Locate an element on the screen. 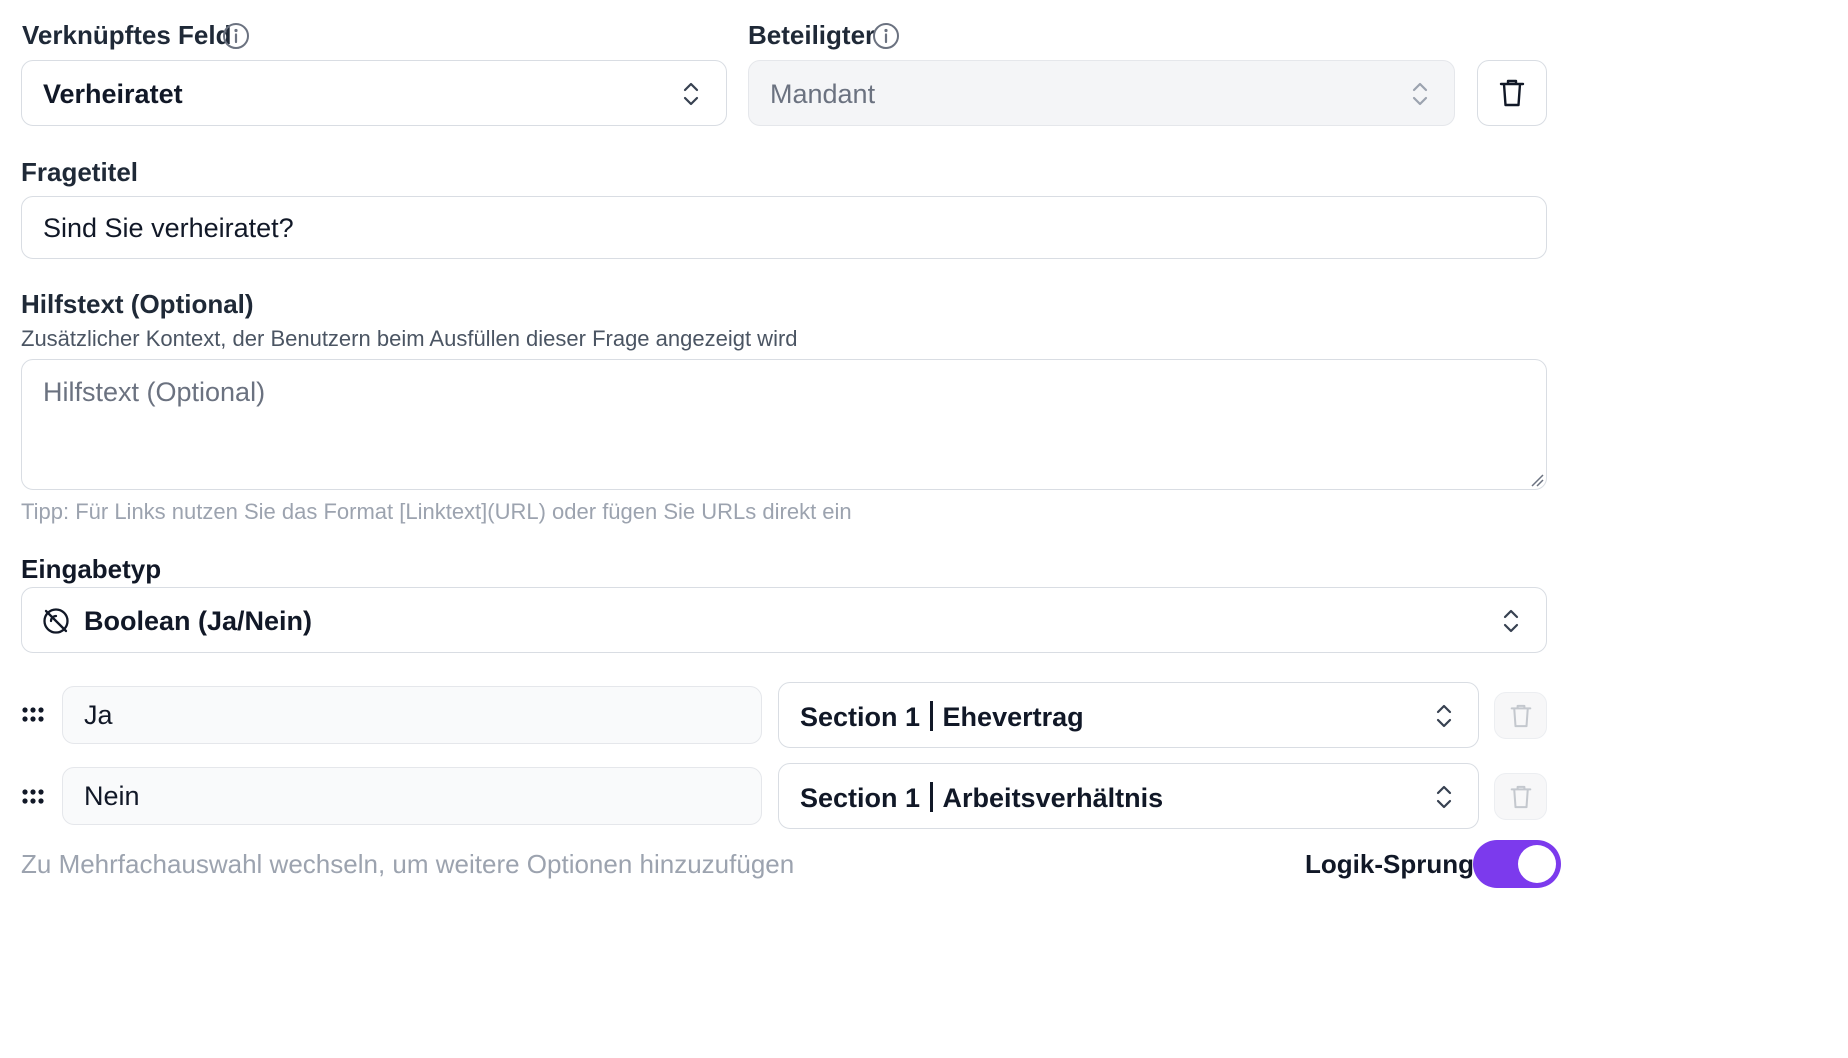 The width and height of the screenshot is (1848, 1058). option-label: Ja is located at coordinates (98, 715).